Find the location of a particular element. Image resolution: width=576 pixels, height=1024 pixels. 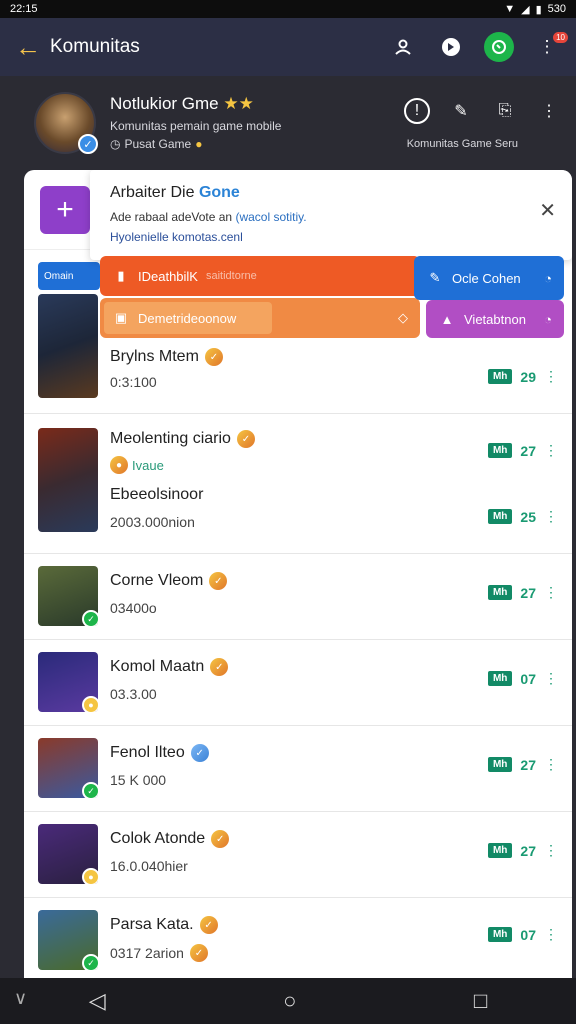

popup-line-1: Ade rabaal adeVote an (wacol sotitiy. is located at coordinates (208, 217).